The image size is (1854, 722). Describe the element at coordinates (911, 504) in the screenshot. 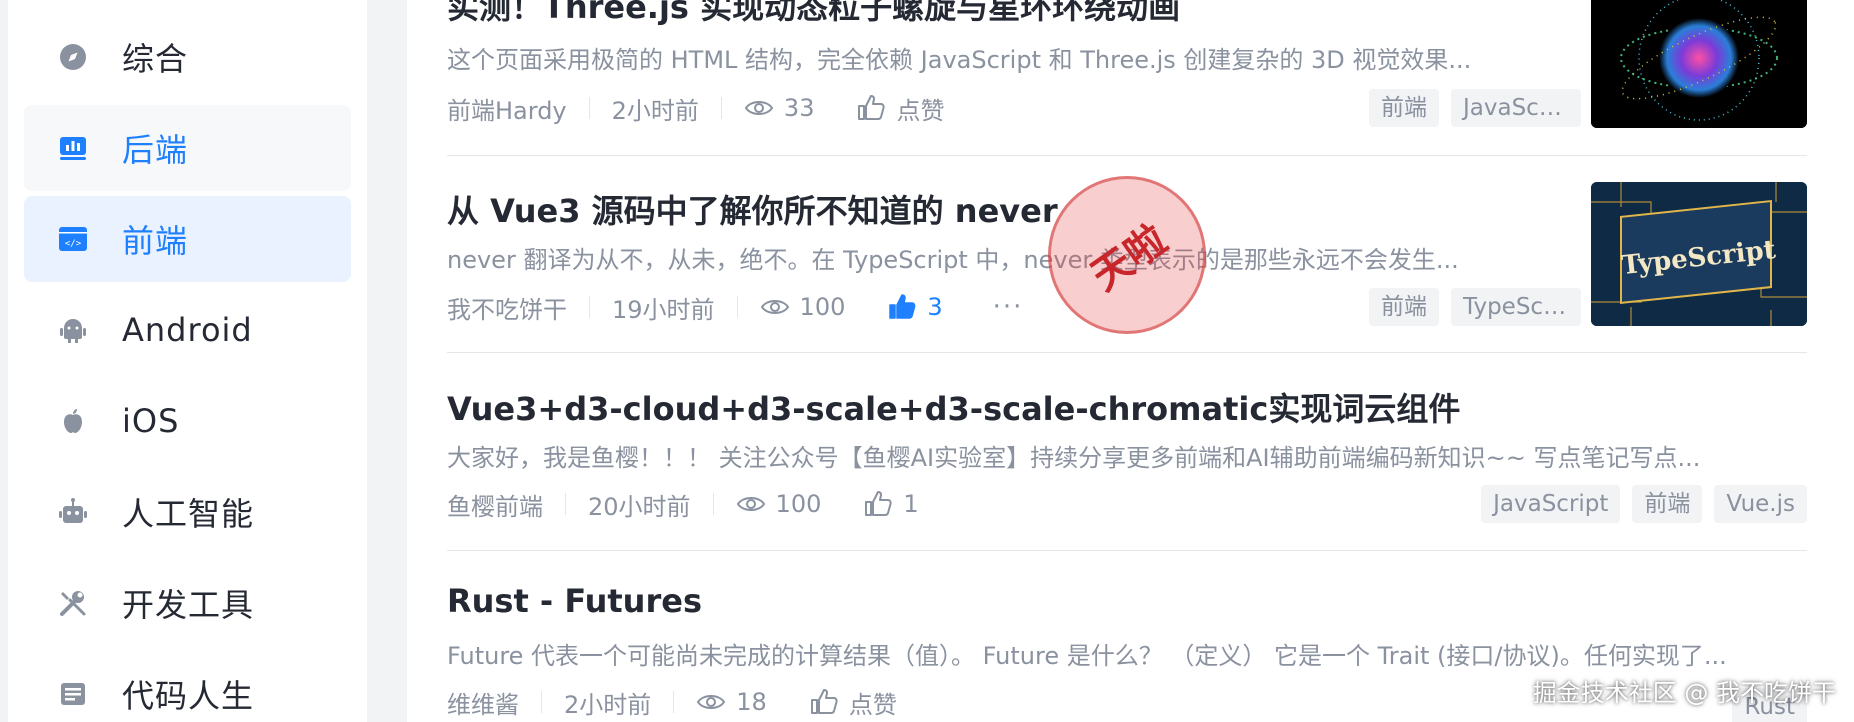

I see `like-count: 1` at that location.